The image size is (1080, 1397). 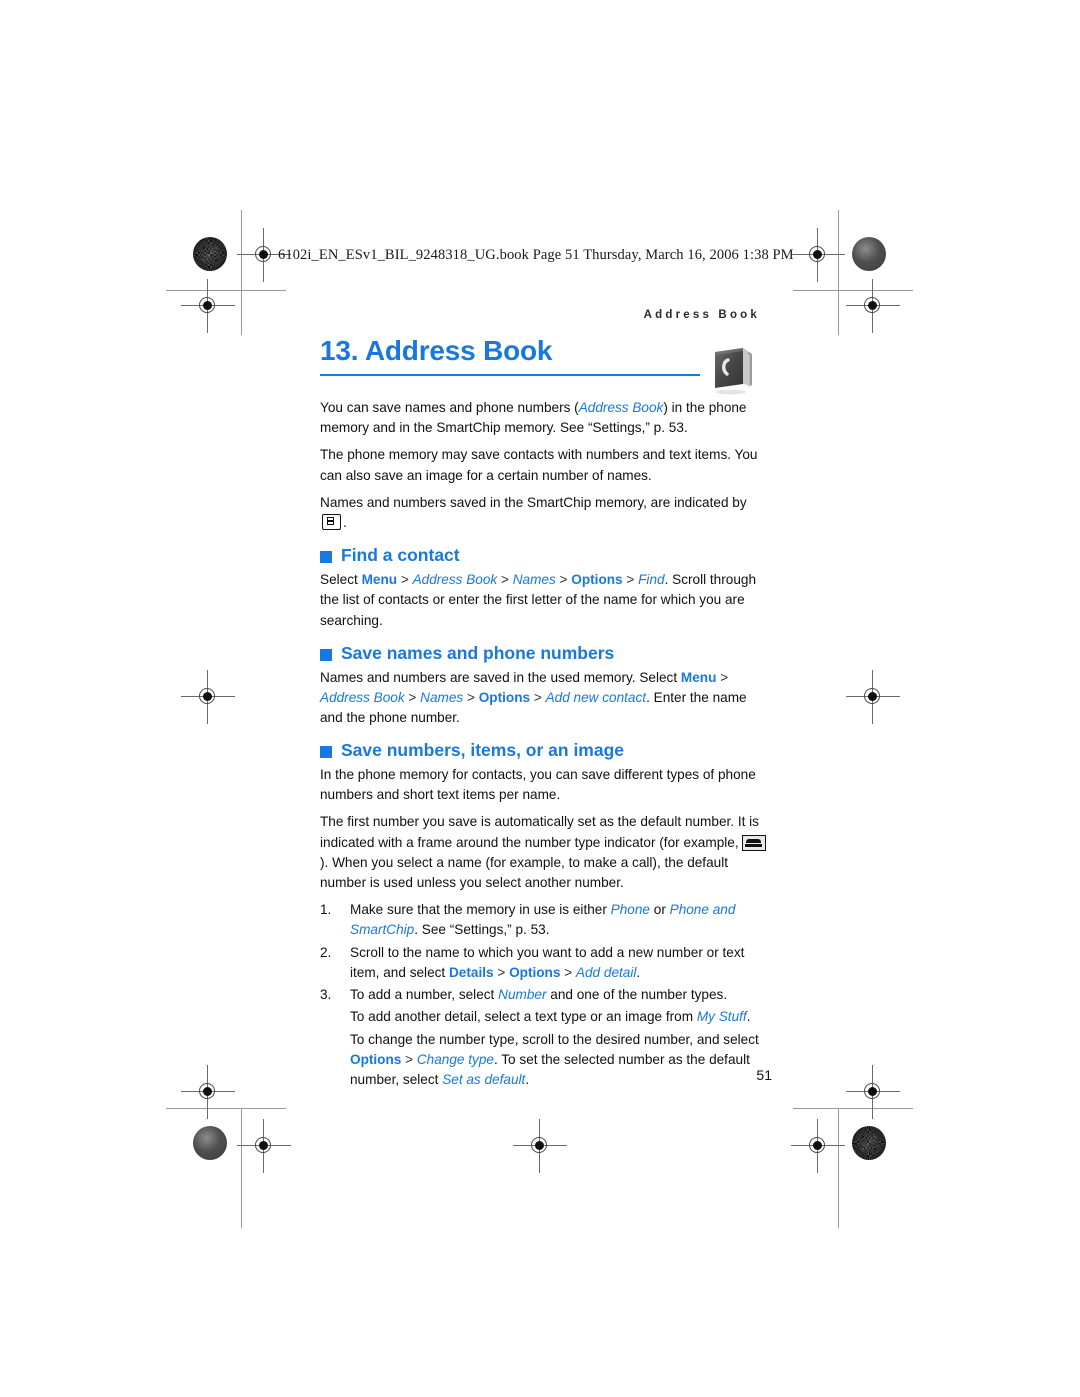 I want to click on step3-part-a: To add a number, select, so click(x=424, y=995).